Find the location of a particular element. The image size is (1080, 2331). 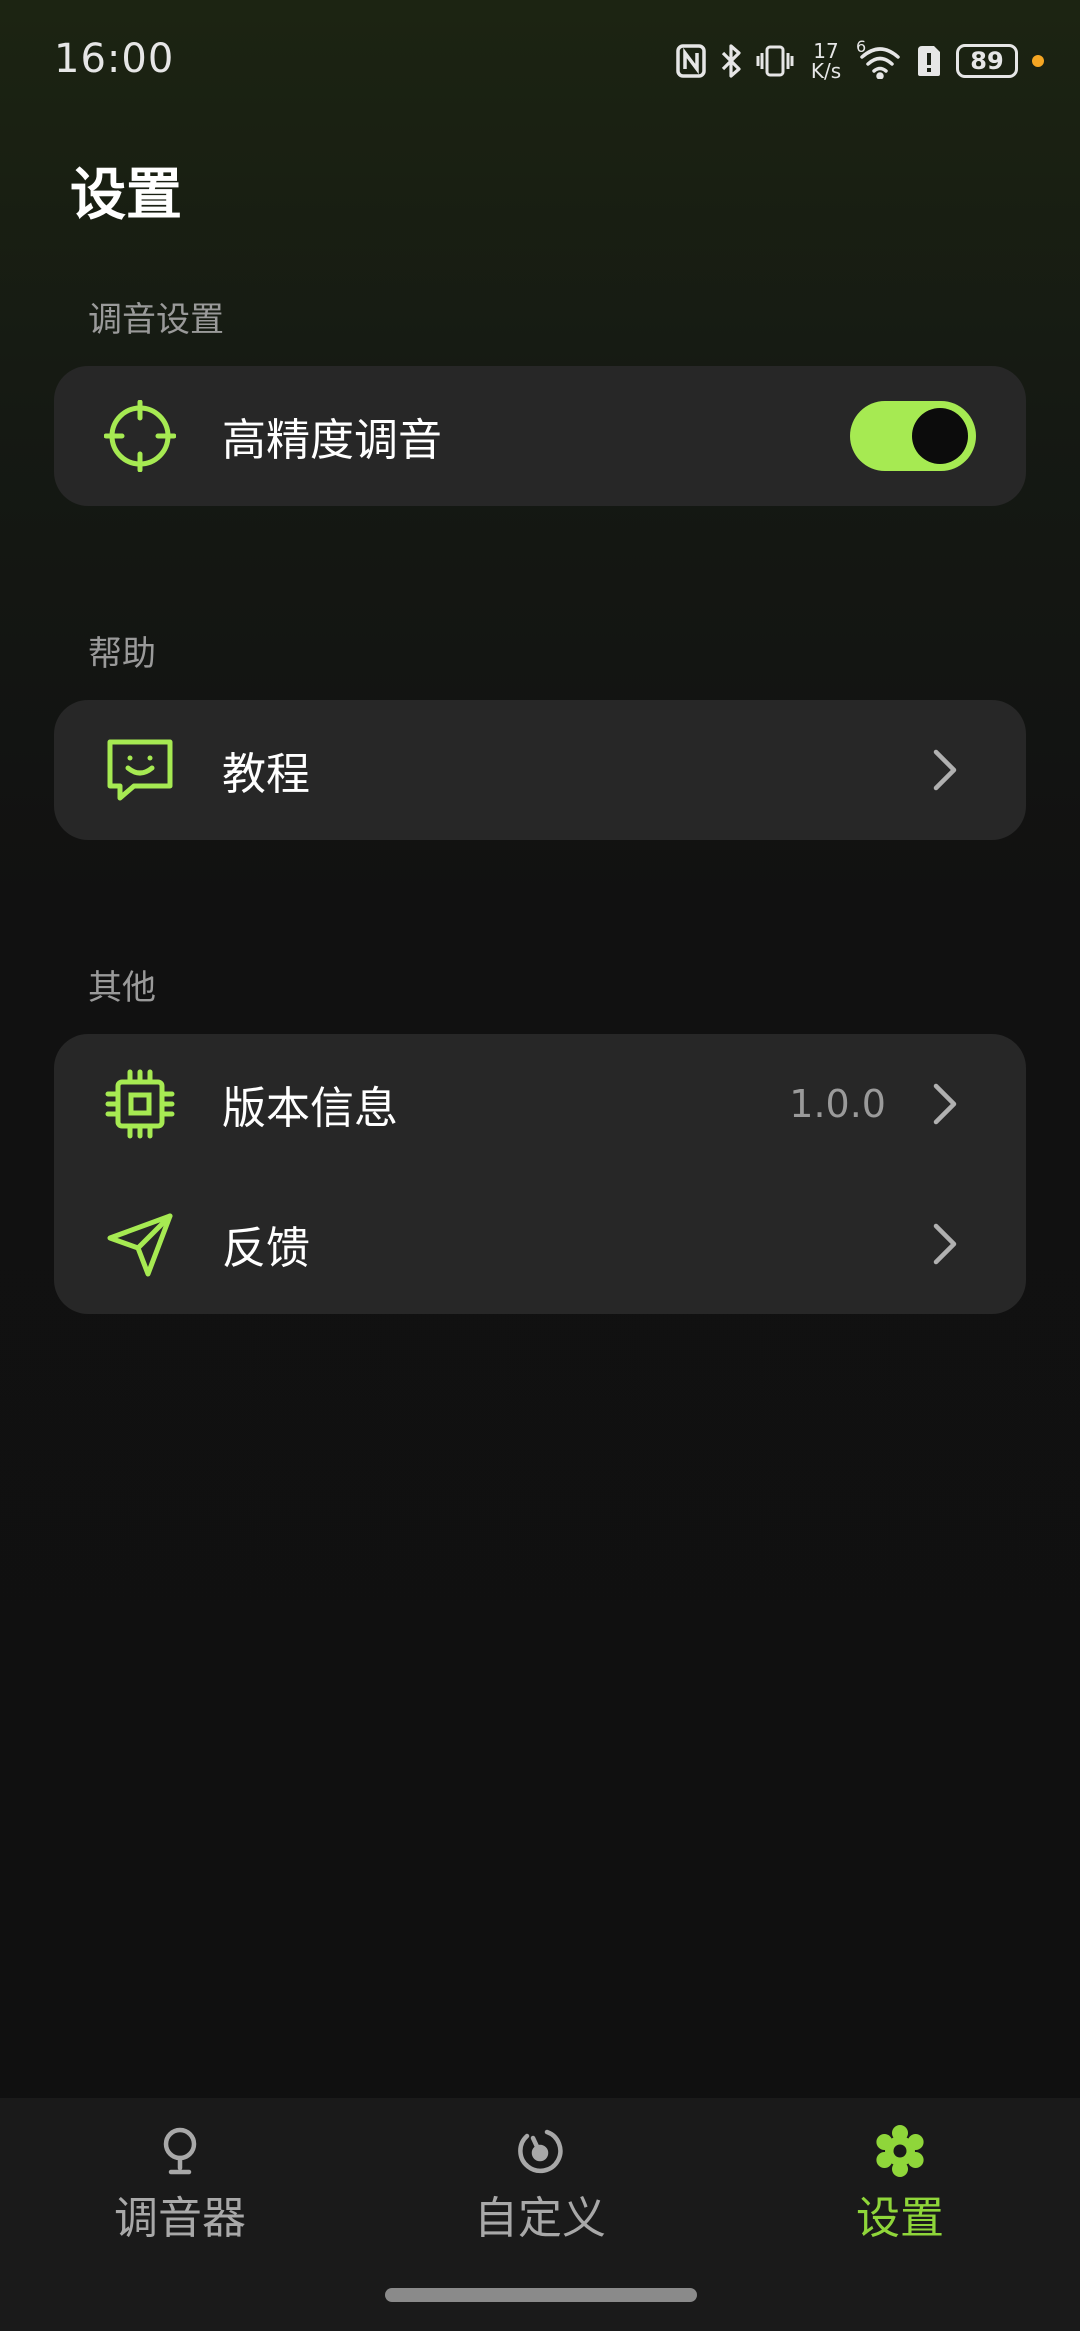

custom-icon is located at coordinates (540, 2151).